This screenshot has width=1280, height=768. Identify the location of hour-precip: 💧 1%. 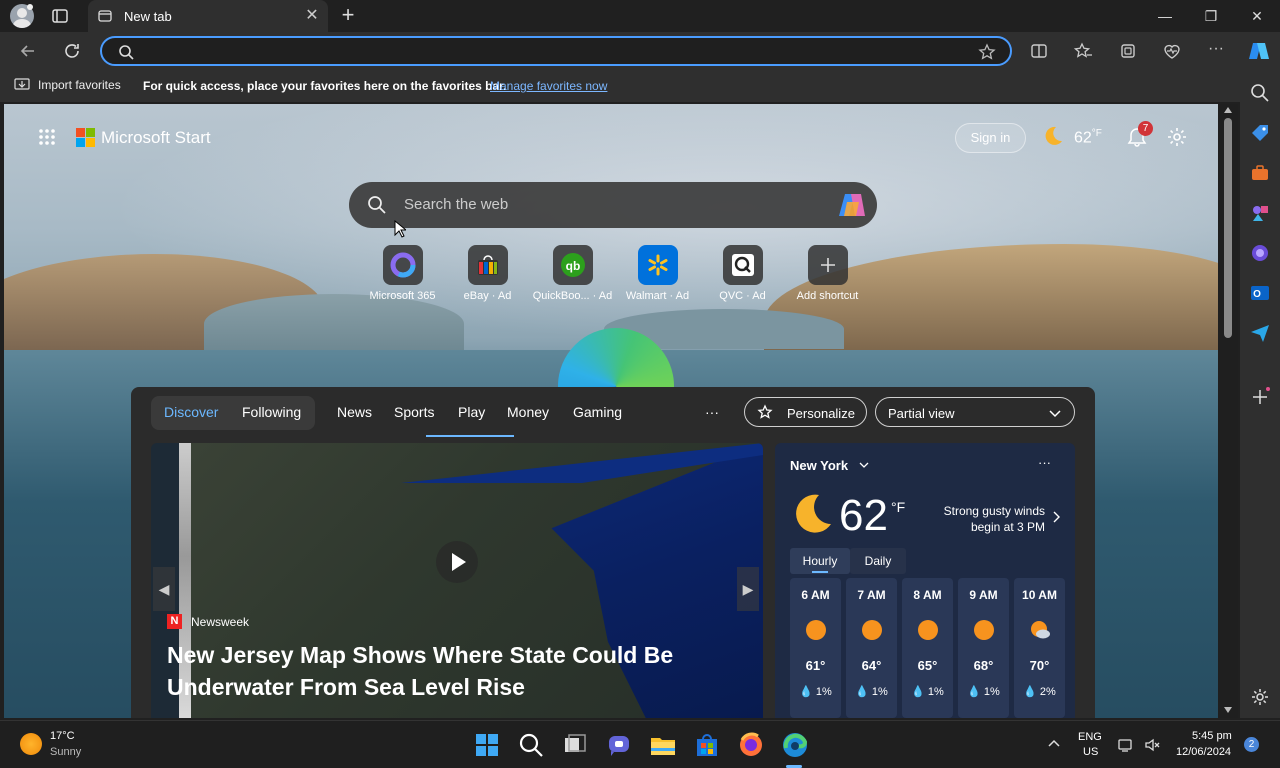
(983, 692).